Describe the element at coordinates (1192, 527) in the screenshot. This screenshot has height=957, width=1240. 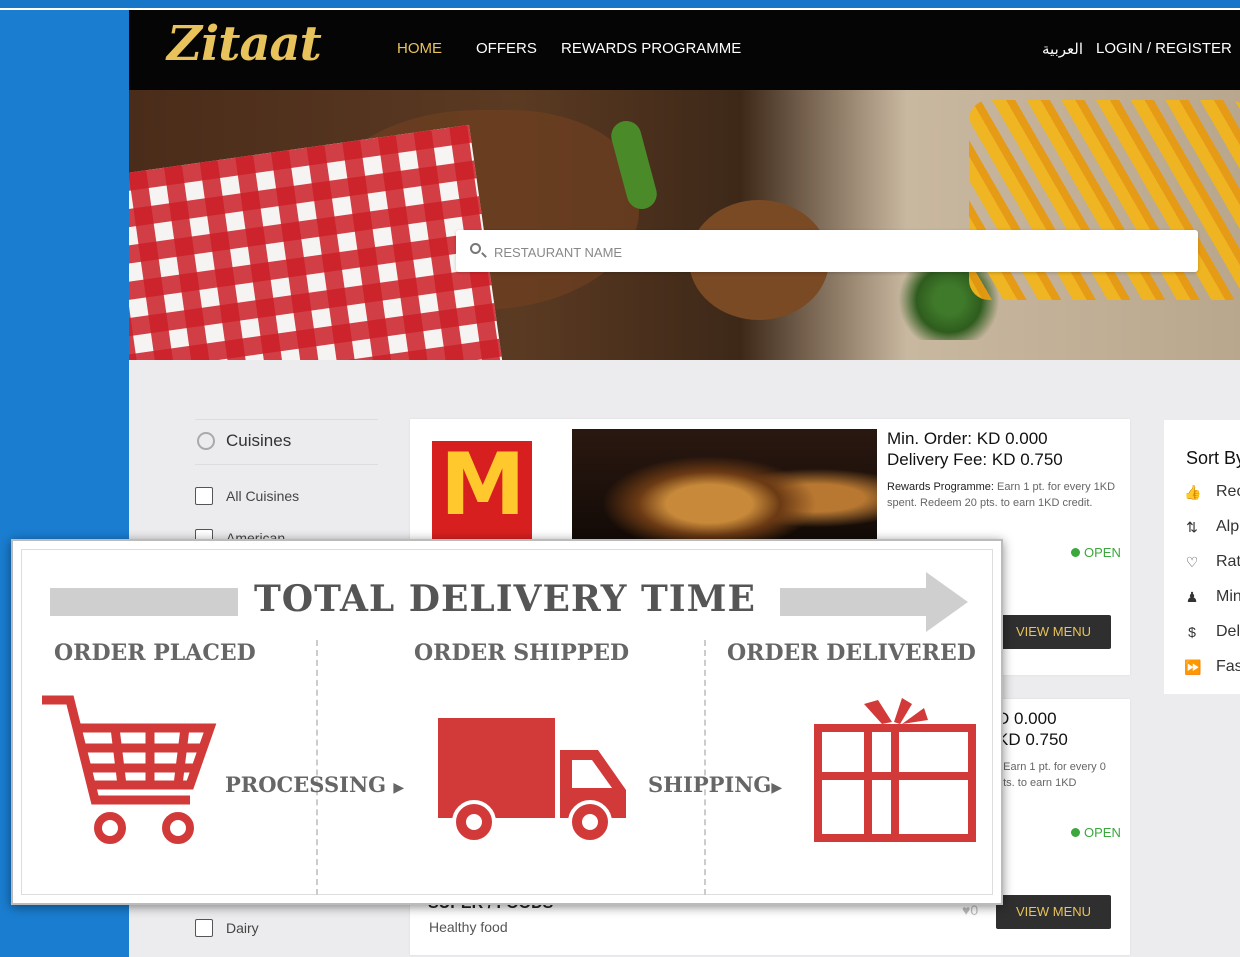
I see `sort-alpha-icon: ⇅` at that location.